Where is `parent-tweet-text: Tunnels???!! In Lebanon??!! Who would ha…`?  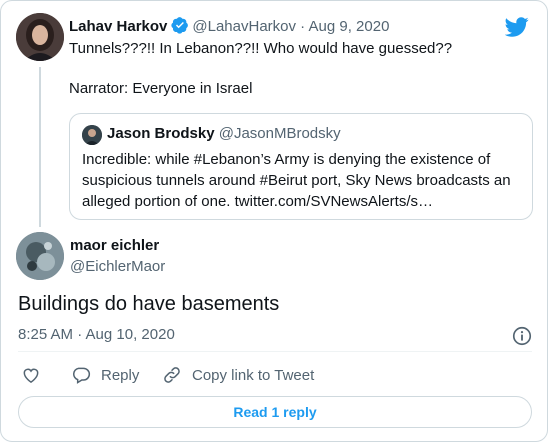
parent-tweet-text: Tunnels???!! In Lebanon??!! Who would ha… is located at coordinates (289, 69).